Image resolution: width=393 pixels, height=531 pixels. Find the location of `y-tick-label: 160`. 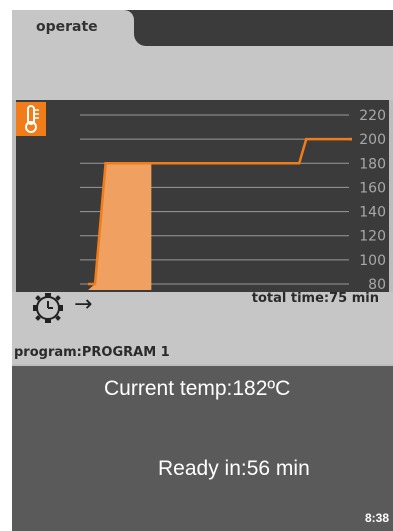

y-tick-label: 160 is located at coordinates (372, 188).